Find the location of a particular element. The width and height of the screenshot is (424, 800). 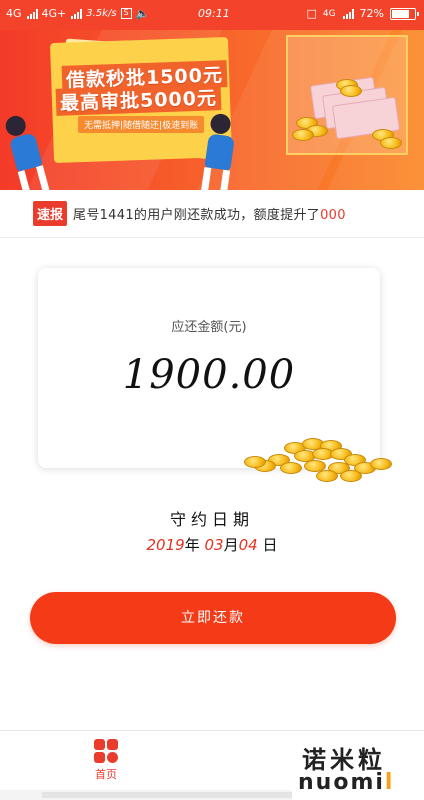

status-left: 4G 4G+ 3.5k/s S 🔈 is located at coordinates (77, 13).